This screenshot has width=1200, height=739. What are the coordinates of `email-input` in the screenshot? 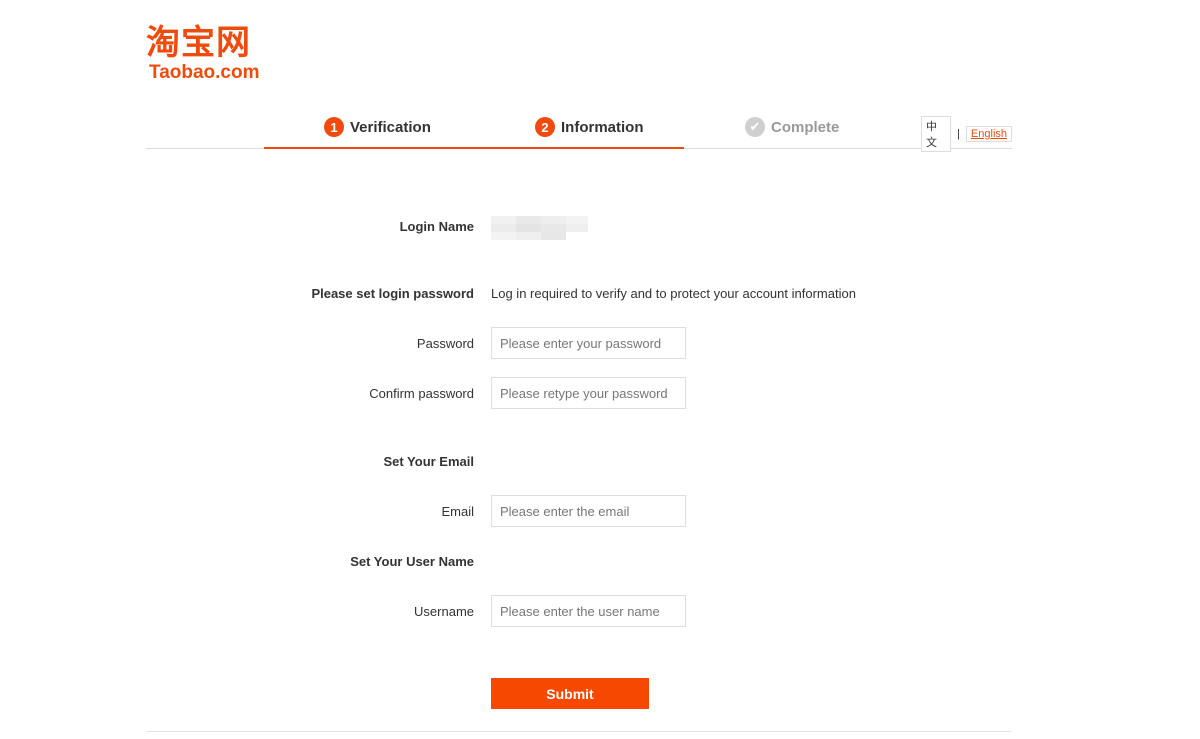 It's located at (588, 511).